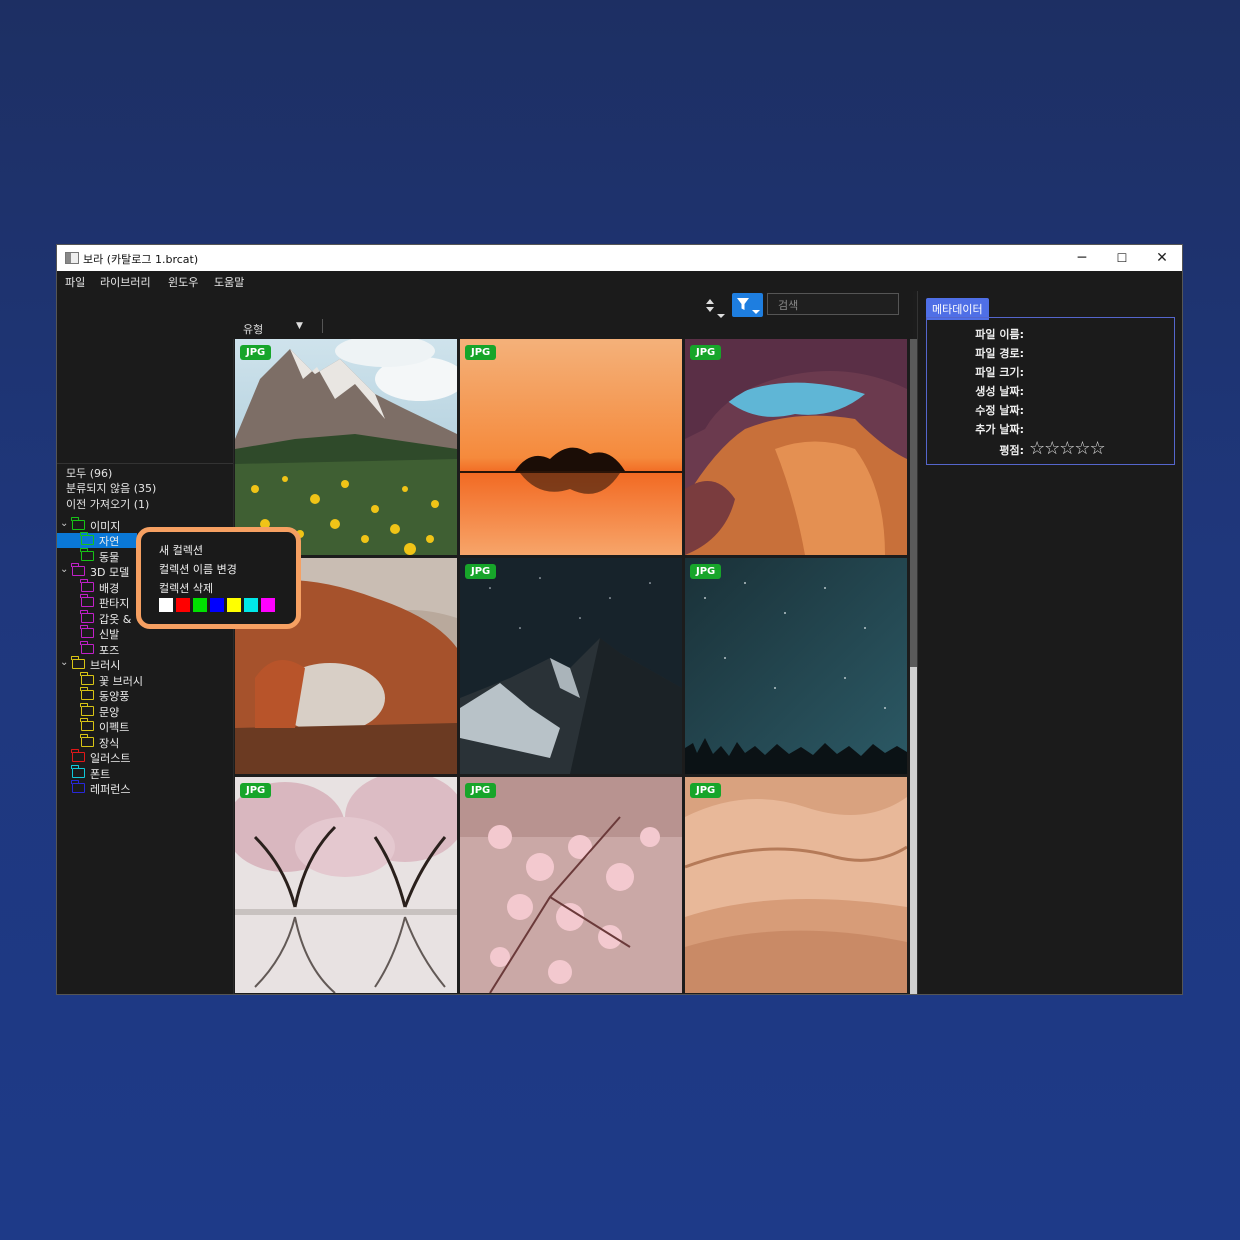 Image resolution: width=1240 pixels, height=1240 pixels. Describe the element at coordinates (913, 830) in the screenshot. I see `scrollbar-thumb` at that location.